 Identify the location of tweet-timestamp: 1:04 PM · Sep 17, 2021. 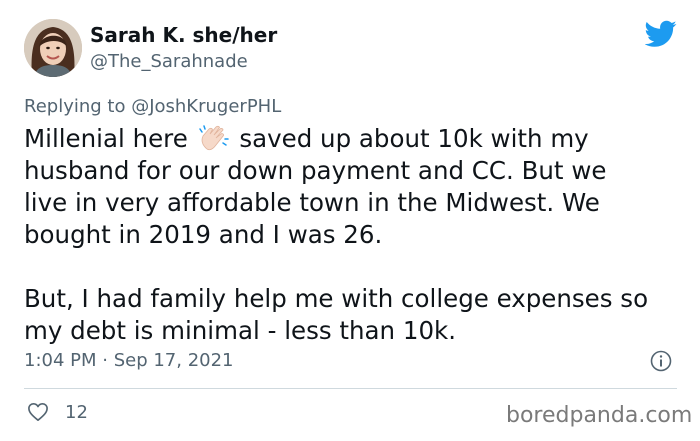
(129, 360).